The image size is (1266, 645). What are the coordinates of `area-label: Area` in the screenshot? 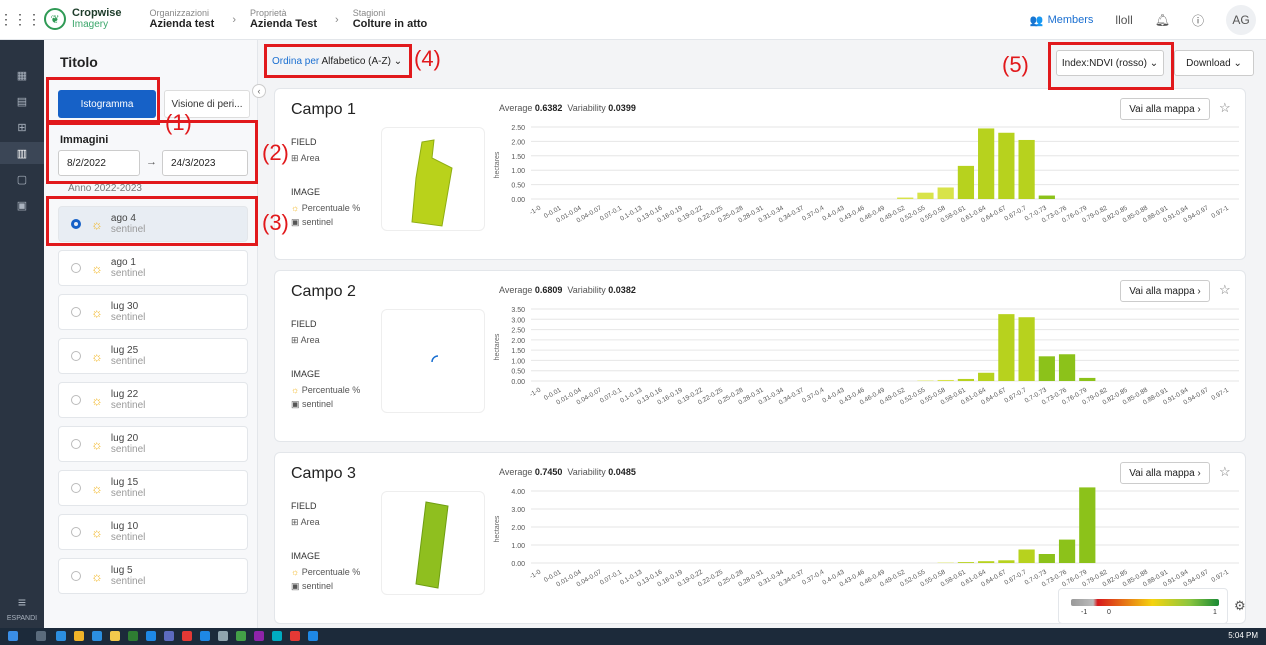 It's located at (310, 158).